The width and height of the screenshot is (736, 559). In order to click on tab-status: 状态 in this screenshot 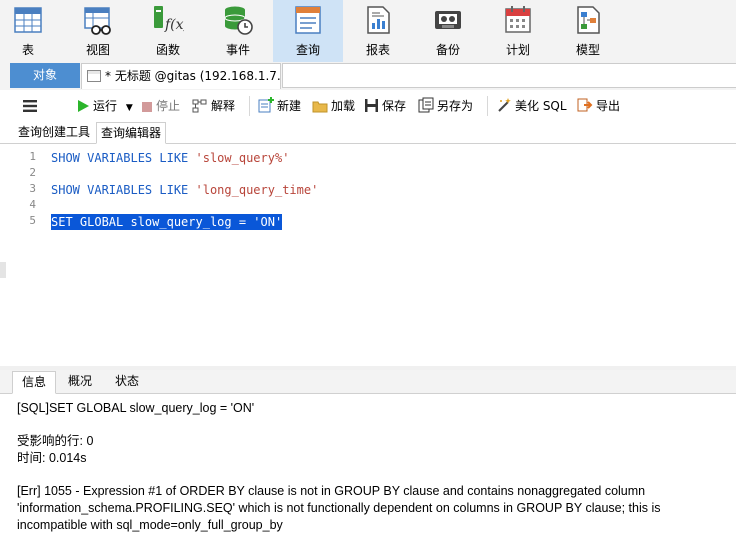, I will do `click(127, 381)`.